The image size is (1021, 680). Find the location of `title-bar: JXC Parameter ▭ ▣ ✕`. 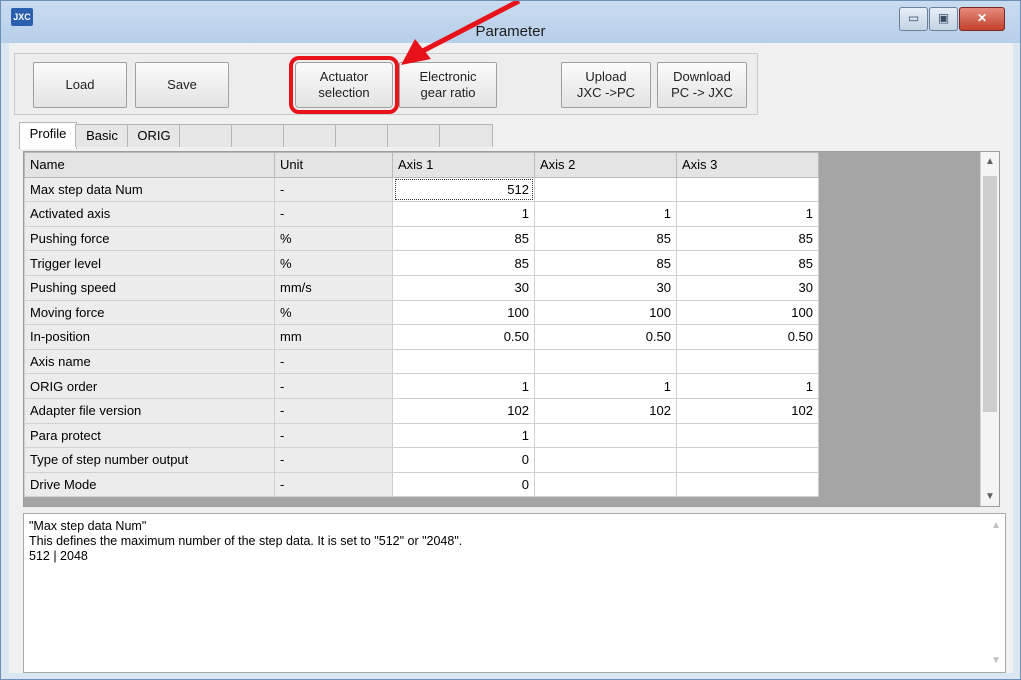

title-bar: JXC Parameter ▭ ▣ ✕ is located at coordinates (510, 22).